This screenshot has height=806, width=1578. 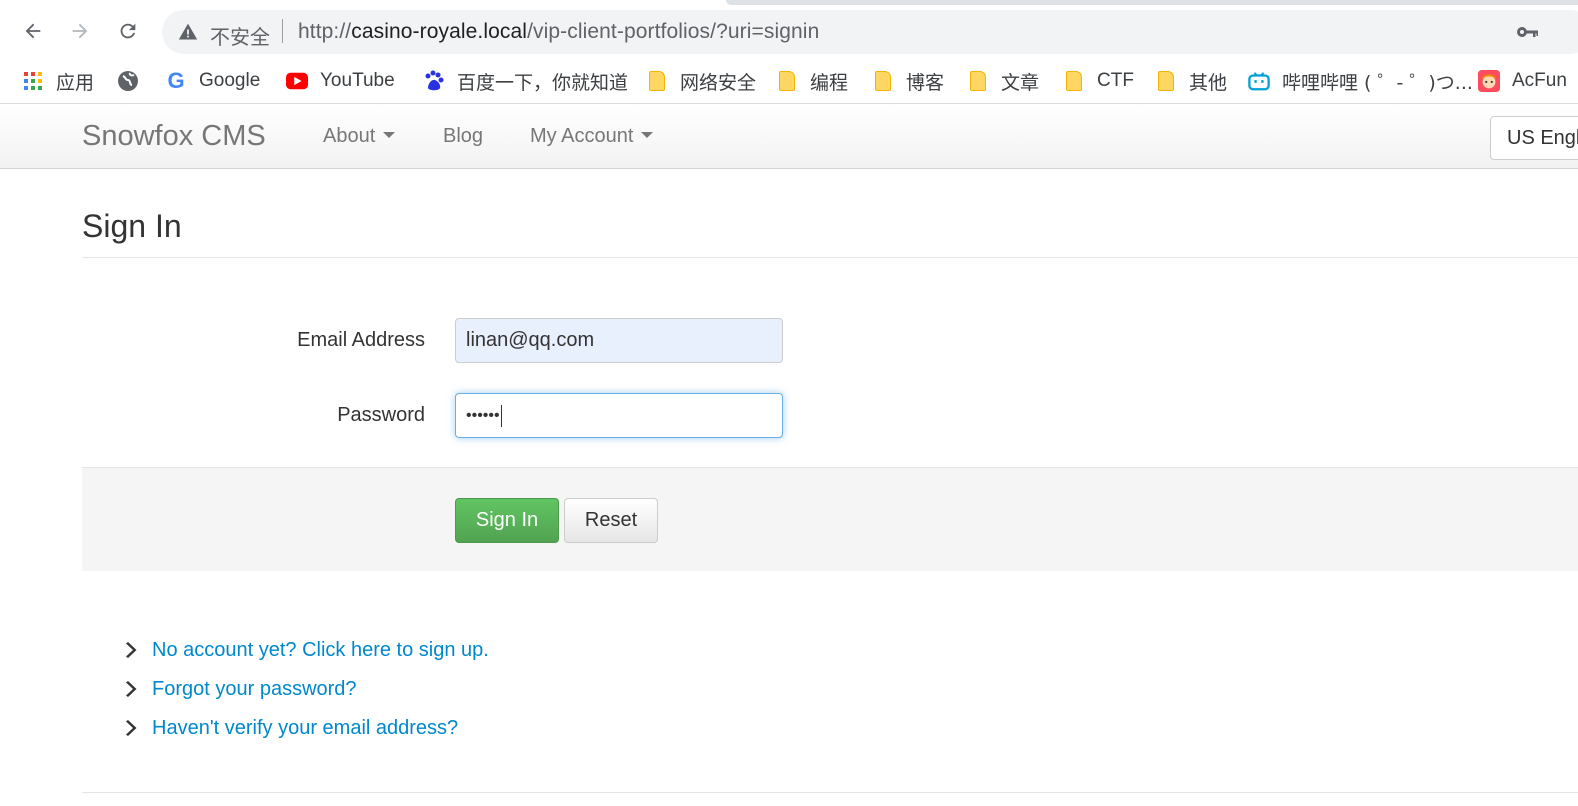 What do you see at coordinates (463, 136) in the screenshot?
I see `nav-blog-link: Blog` at bounding box center [463, 136].